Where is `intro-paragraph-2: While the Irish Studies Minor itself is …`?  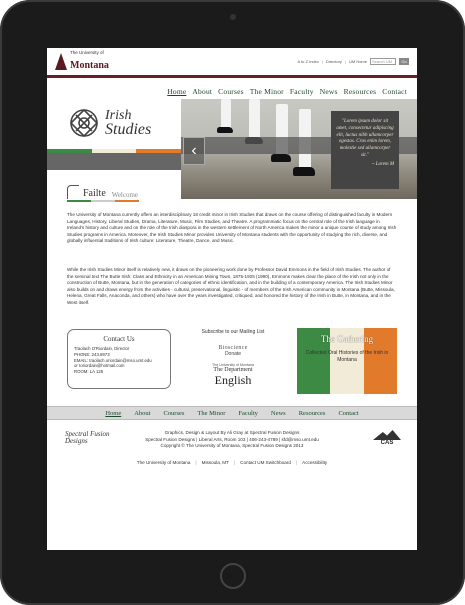 intro-paragraph-2: While the Irish Studies Minor itself is … is located at coordinates (231, 286).